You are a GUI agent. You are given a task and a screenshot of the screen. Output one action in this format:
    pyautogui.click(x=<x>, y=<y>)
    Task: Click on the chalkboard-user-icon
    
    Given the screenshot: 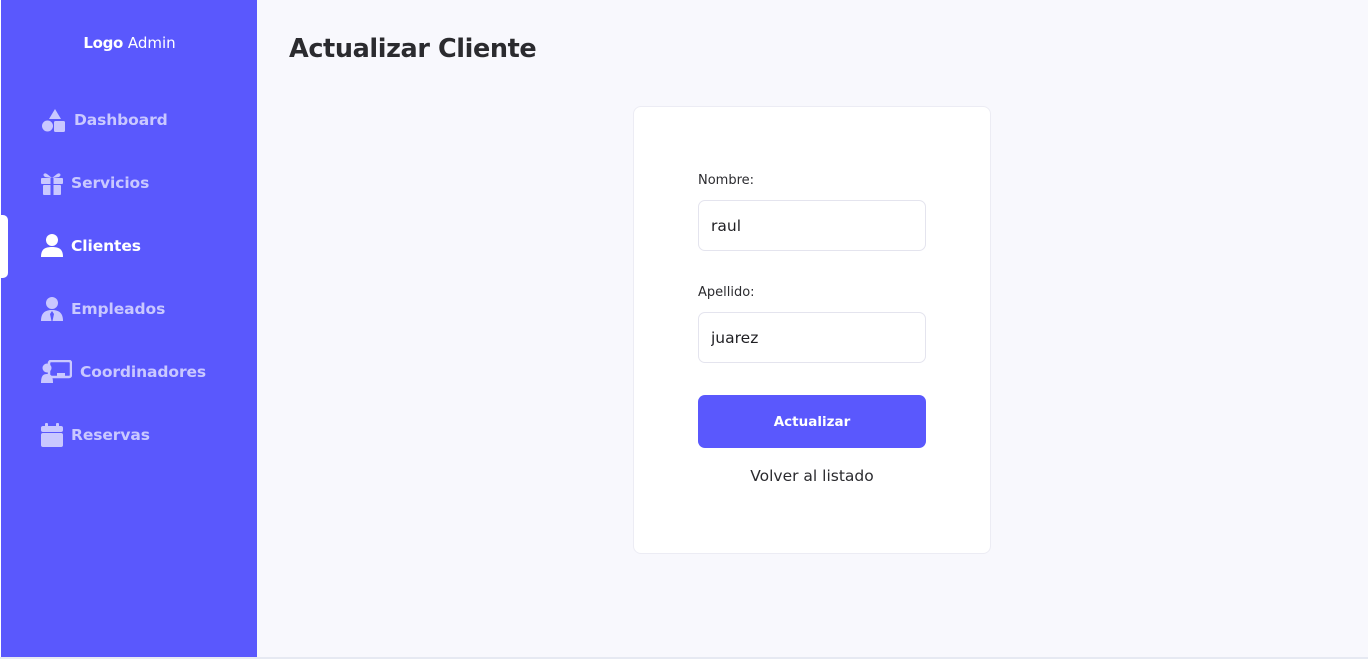 What is the action you would take?
    pyautogui.click(x=56, y=372)
    